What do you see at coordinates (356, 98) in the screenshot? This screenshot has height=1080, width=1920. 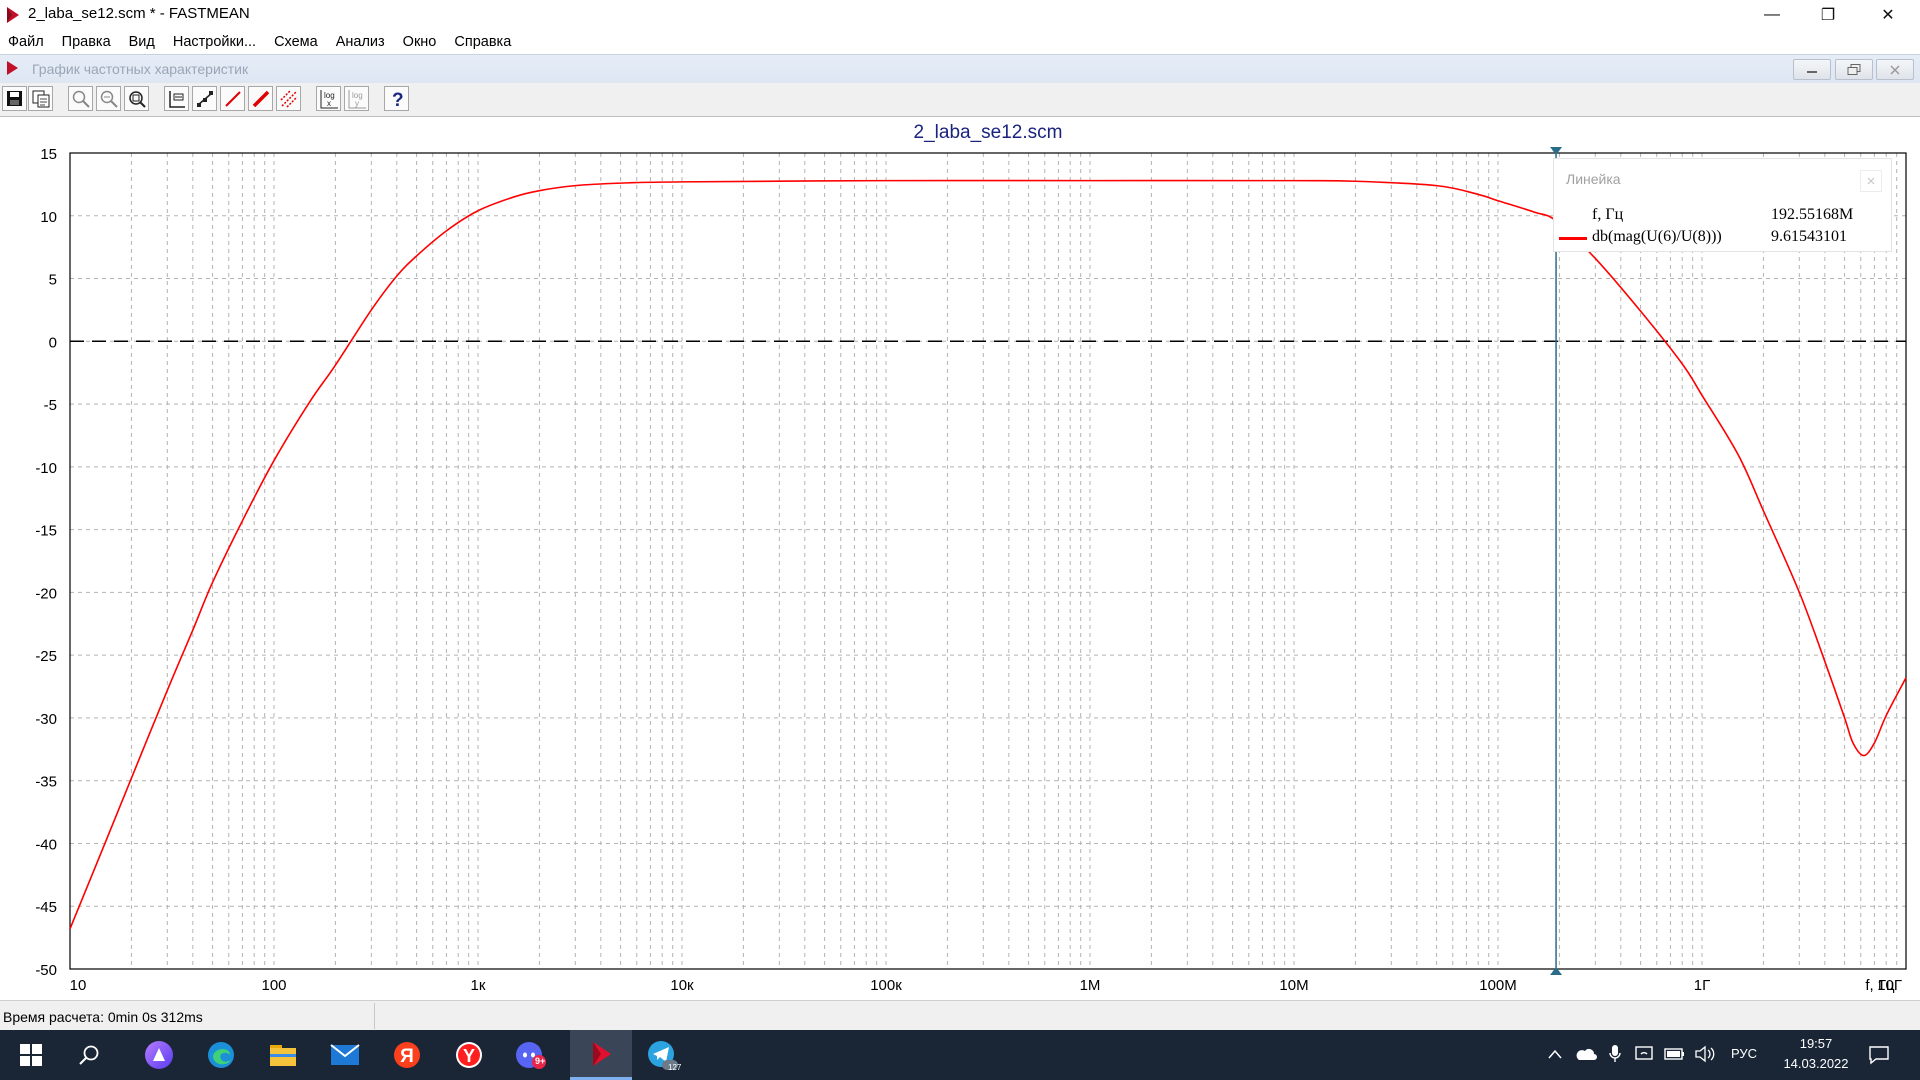 I see `log-y-button: log y` at bounding box center [356, 98].